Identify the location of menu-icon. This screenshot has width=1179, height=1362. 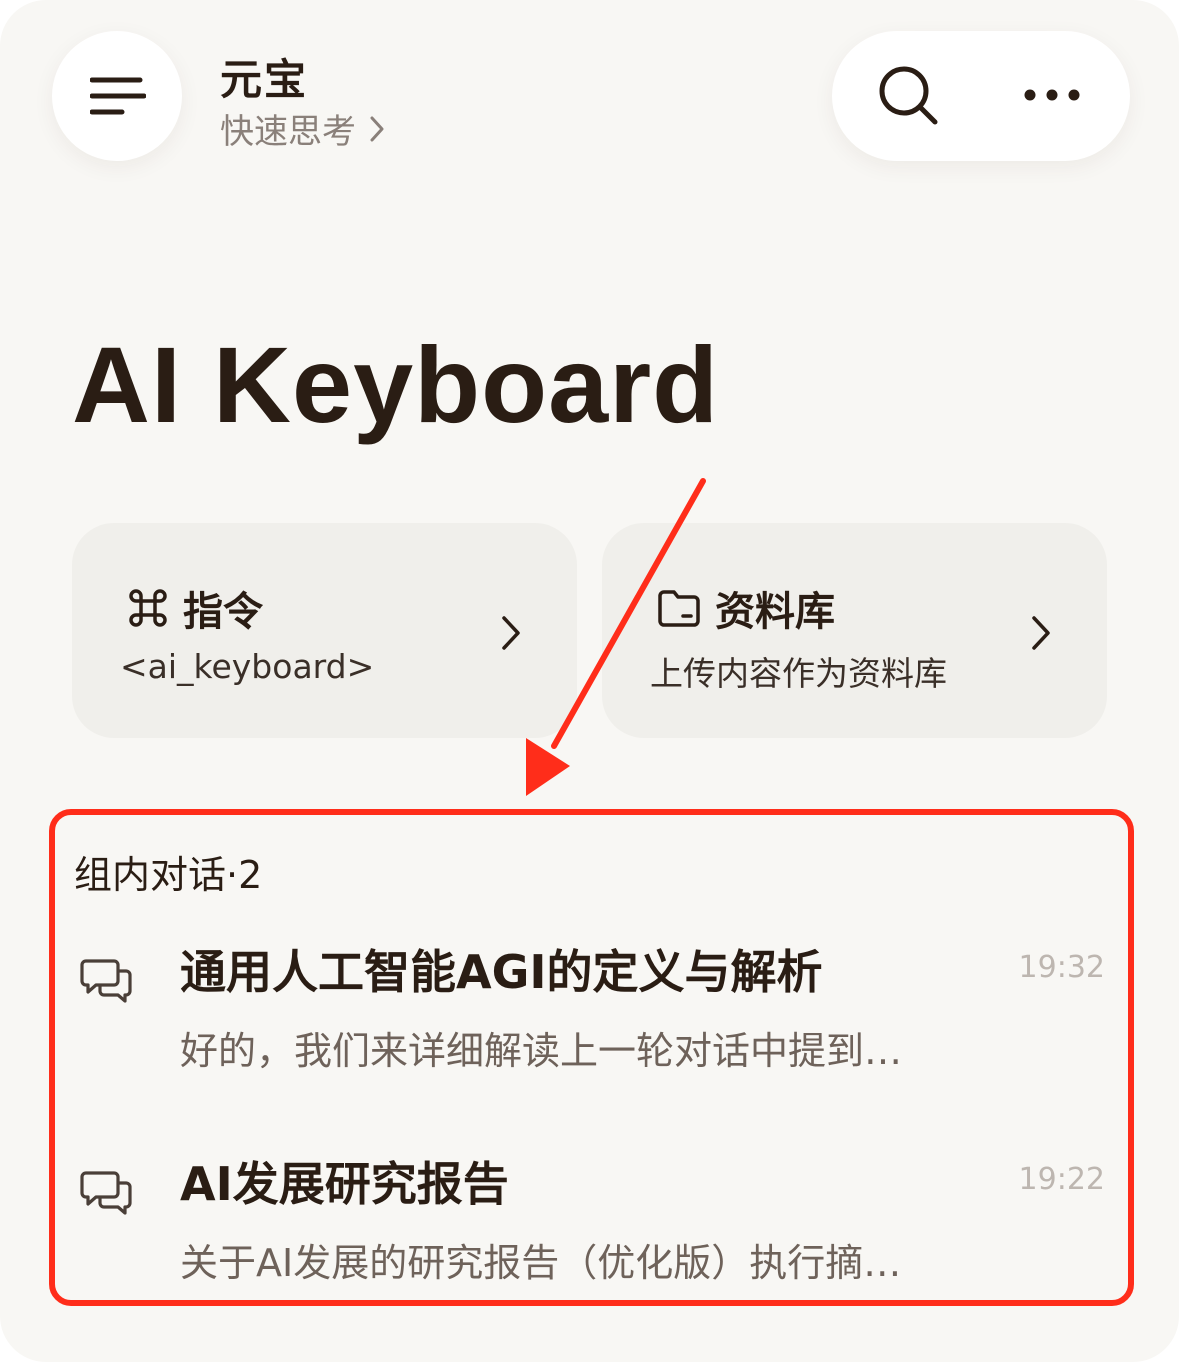
(118, 96).